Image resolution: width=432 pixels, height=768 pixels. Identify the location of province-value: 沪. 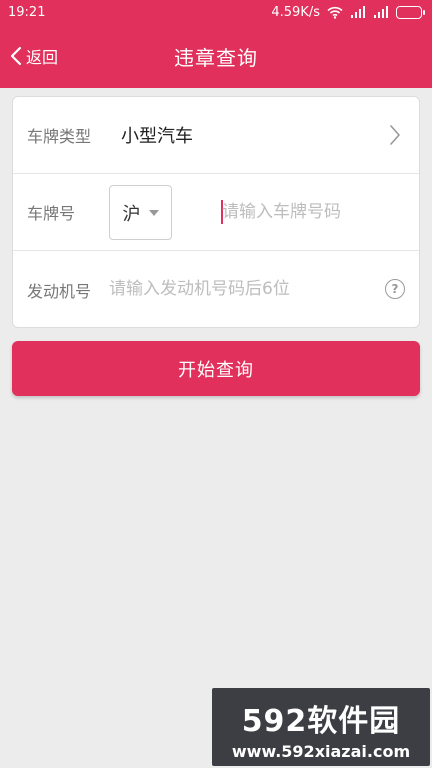
(131, 214).